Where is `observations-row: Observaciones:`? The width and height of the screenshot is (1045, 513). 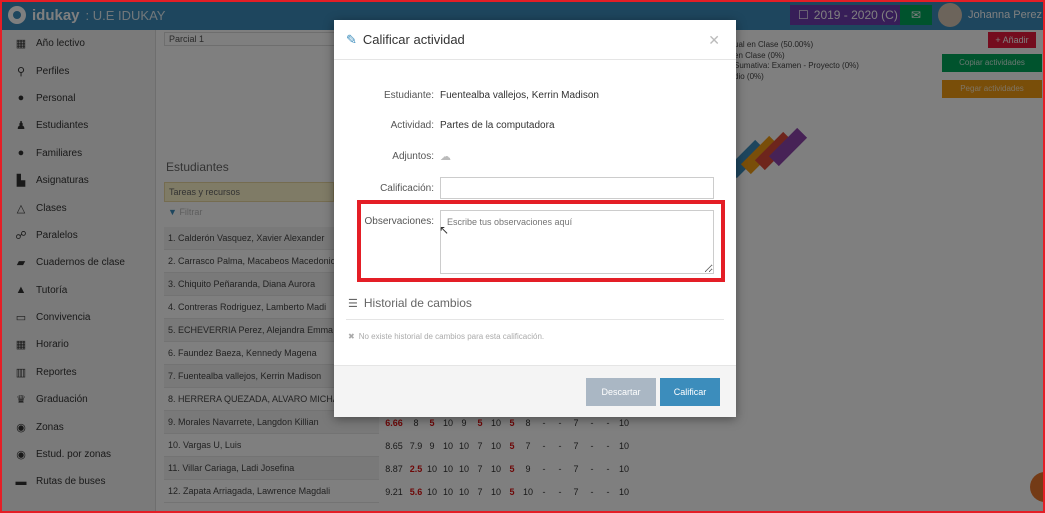
observations-row: Observaciones: is located at coordinates (535, 242).